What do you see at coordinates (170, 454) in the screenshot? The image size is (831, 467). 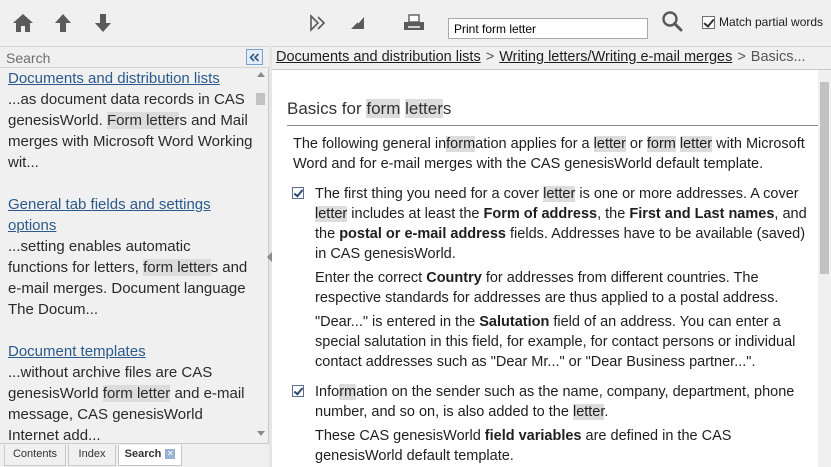 I see `close-tab-icon: ✕` at bounding box center [170, 454].